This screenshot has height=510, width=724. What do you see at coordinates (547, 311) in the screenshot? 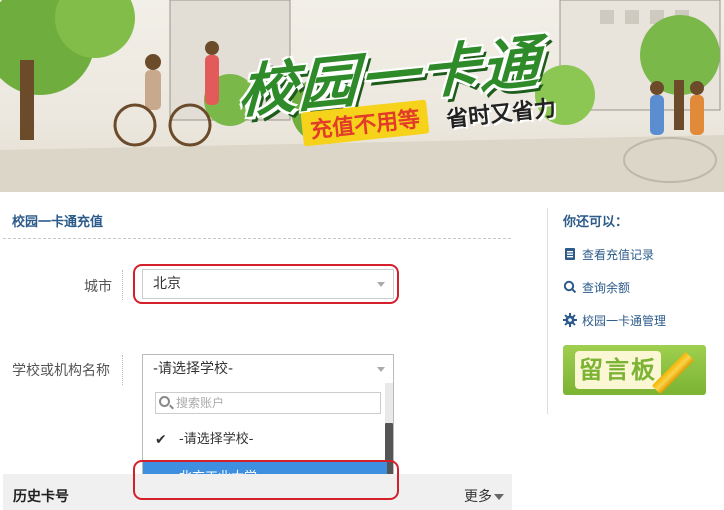
I see `sidebar-divider` at bounding box center [547, 311].